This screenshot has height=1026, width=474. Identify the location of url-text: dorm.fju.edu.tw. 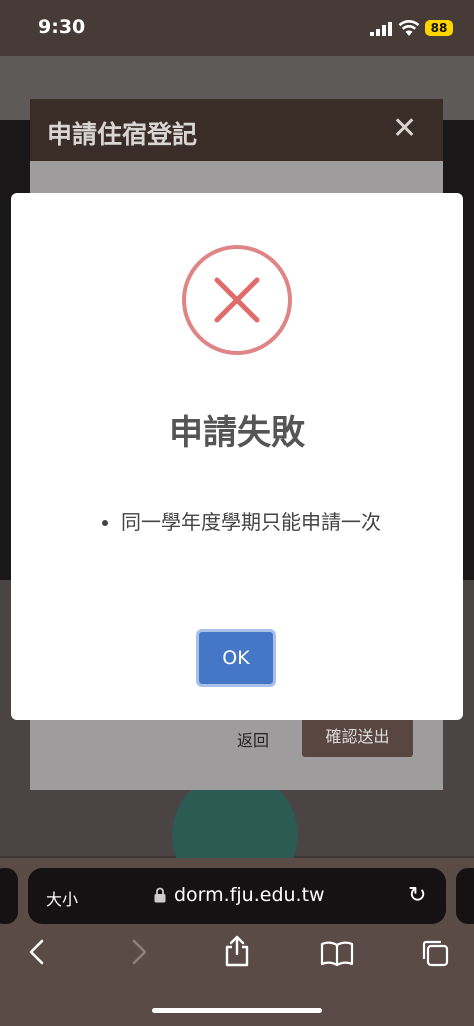
(249, 895).